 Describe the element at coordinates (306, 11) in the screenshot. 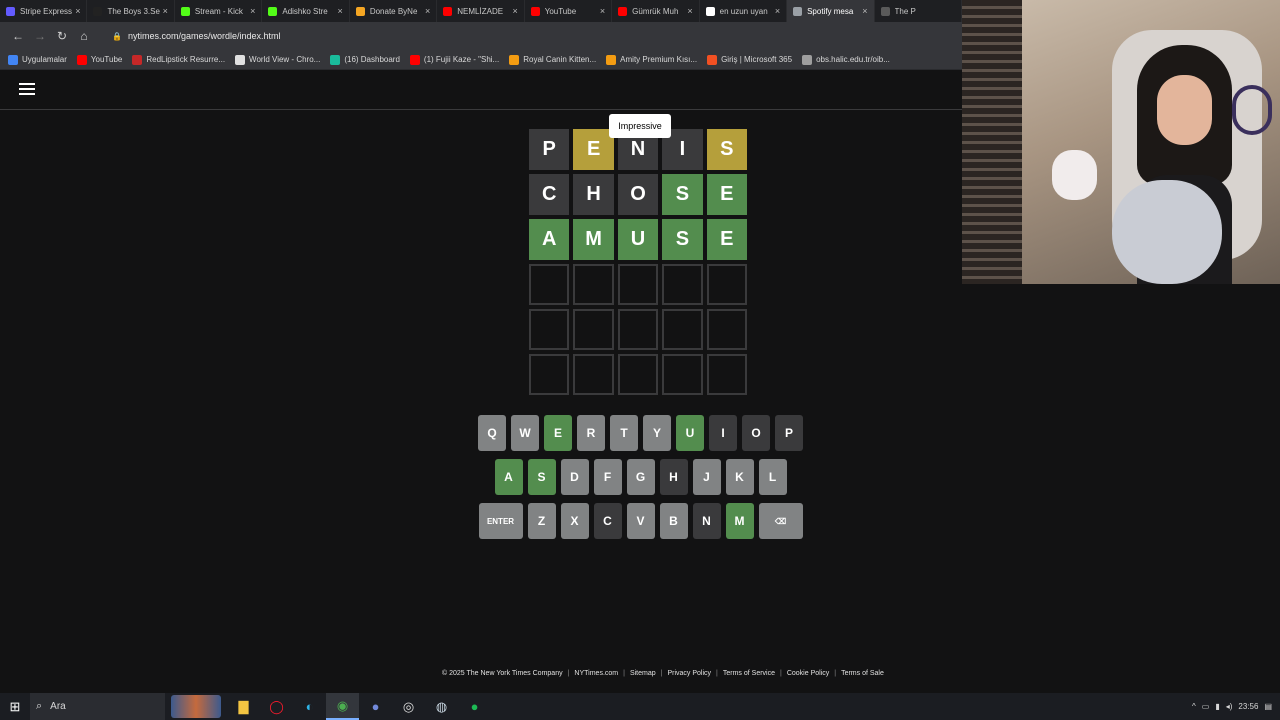

I see `browser-tab: Adishko Stre ×` at that location.